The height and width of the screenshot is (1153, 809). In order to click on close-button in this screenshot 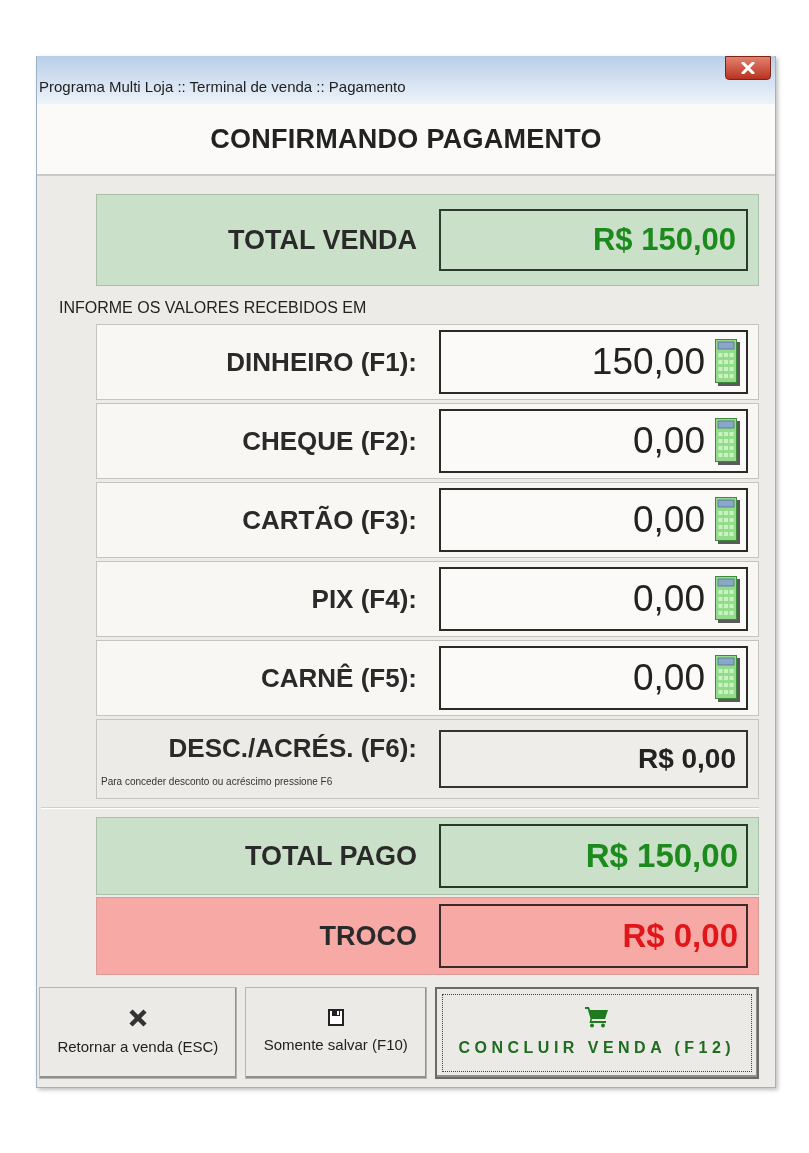, I will do `click(748, 68)`.